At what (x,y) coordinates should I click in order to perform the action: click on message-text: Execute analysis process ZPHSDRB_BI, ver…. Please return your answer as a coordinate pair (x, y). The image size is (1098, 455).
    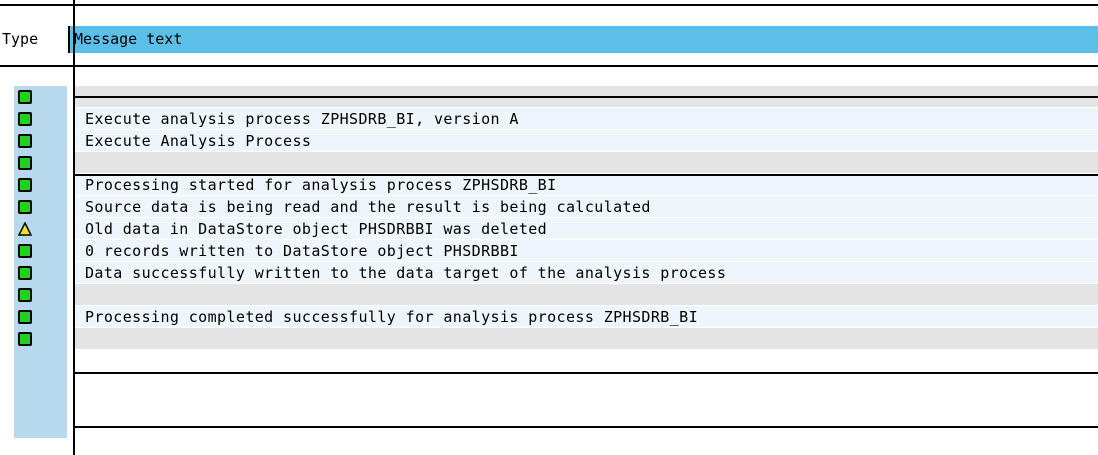
    Looking at the image, I should click on (302, 119).